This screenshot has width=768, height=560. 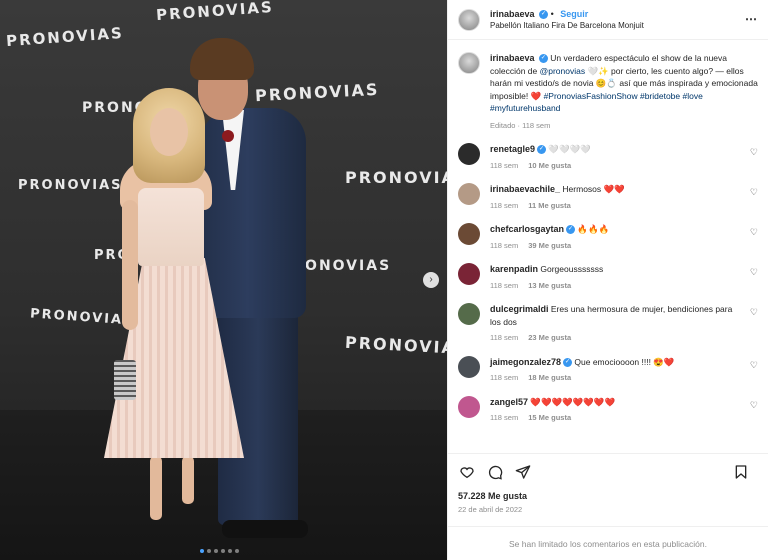 I want to click on comment-content: renetagle9 ✓ 🤍🤍🤍🤍 118 sem 10 Me gusta, so click(x=615, y=157).